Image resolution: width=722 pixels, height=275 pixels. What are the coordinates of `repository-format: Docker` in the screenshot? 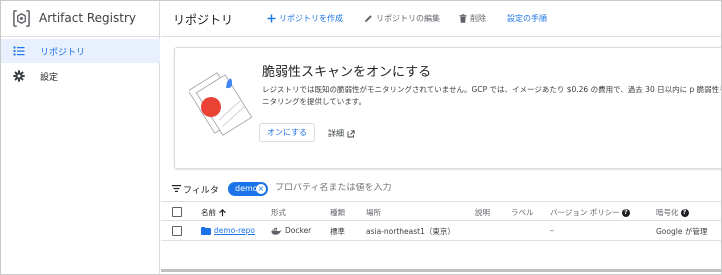 It's located at (291, 230).